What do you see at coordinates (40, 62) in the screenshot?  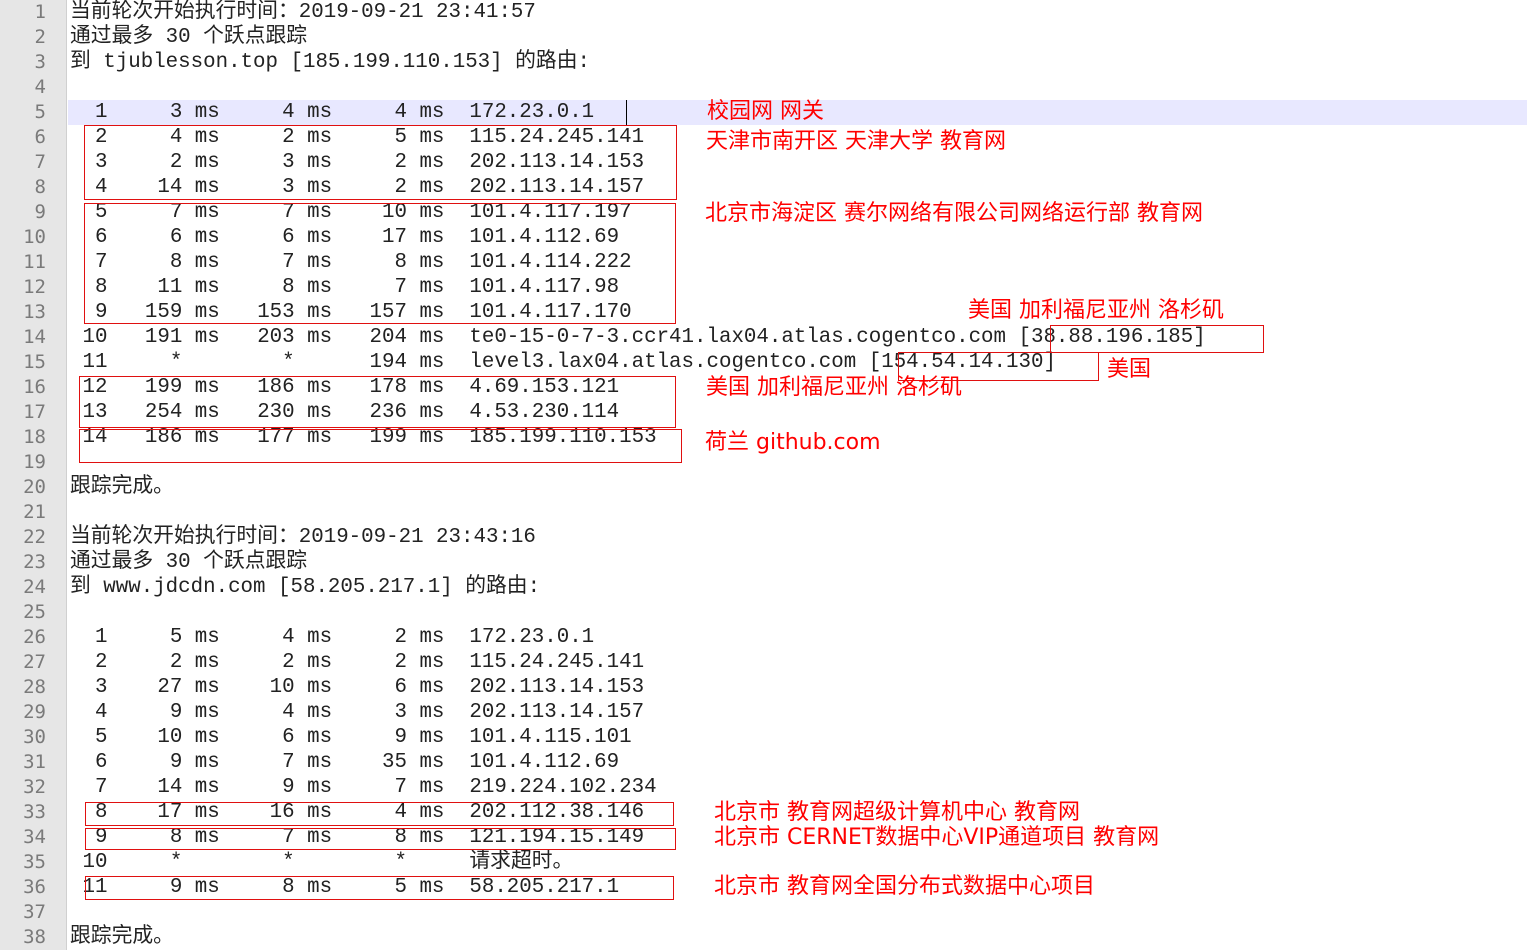 I see `line-number: 3` at bounding box center [40, 62].